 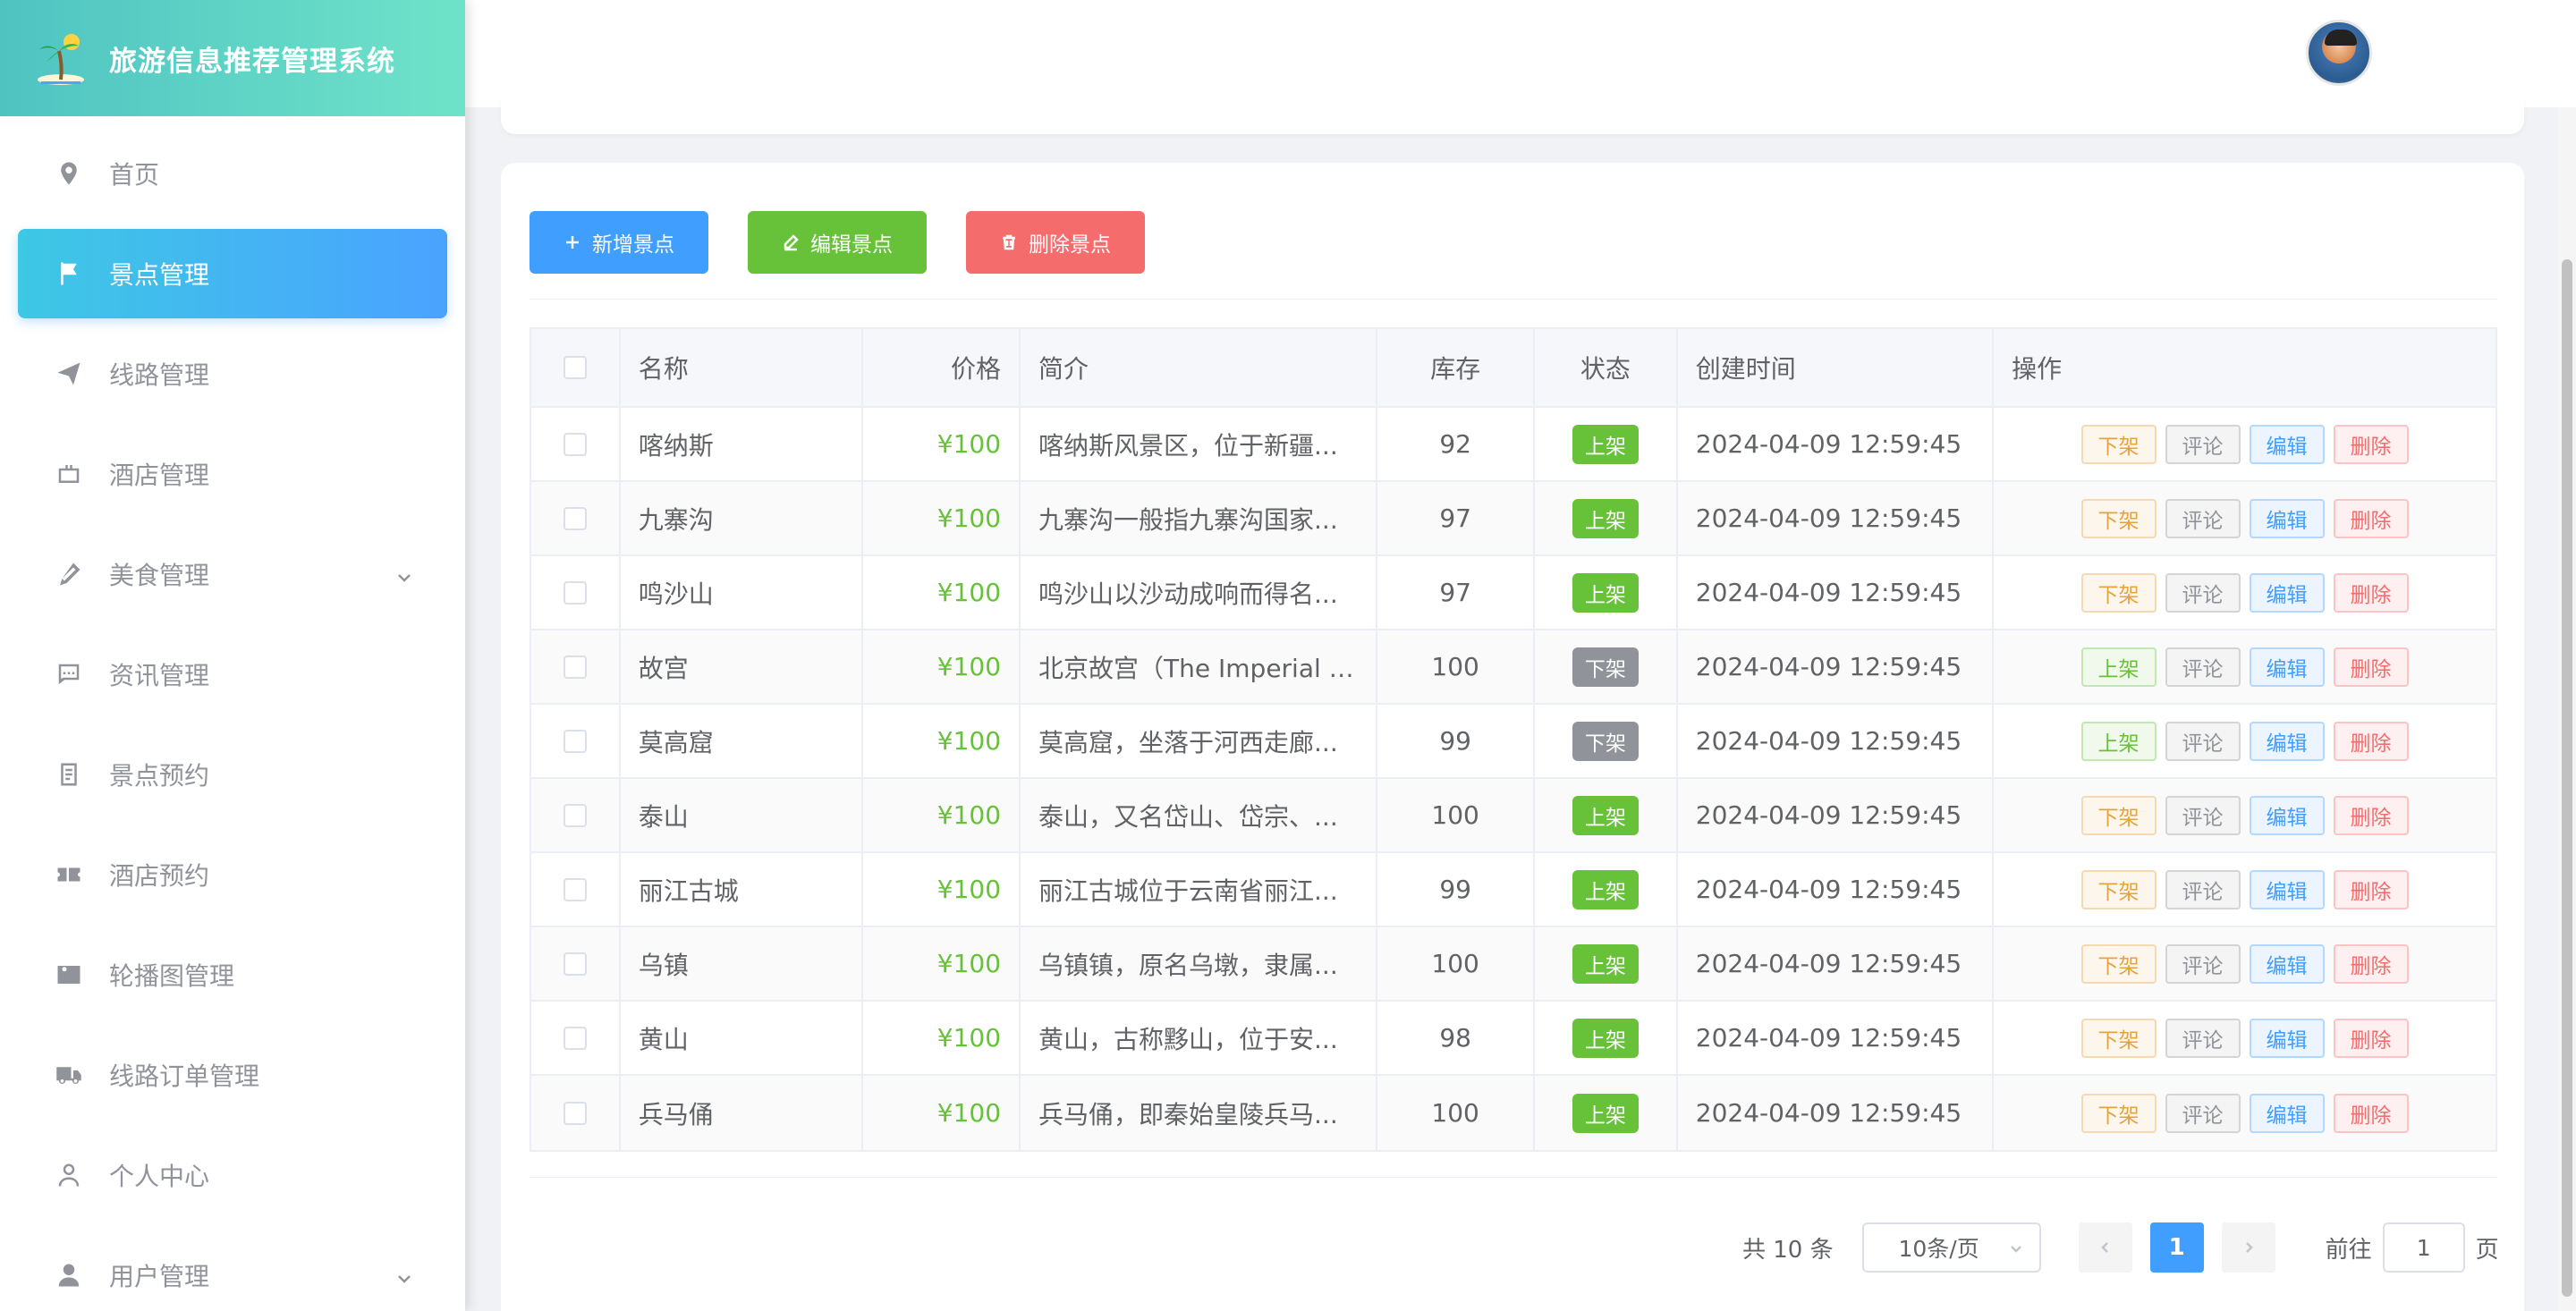 I want to click on page-number-current: 1, so click(x=2176, y=1247).